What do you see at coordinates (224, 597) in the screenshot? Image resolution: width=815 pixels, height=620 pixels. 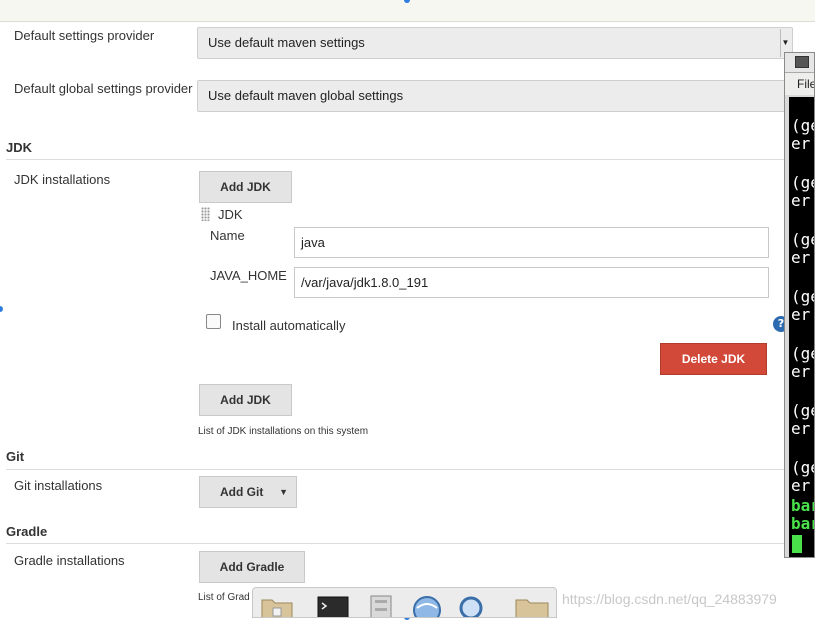 I see `gradle-list-note: List of Grad` at bounding box center [224, 597].